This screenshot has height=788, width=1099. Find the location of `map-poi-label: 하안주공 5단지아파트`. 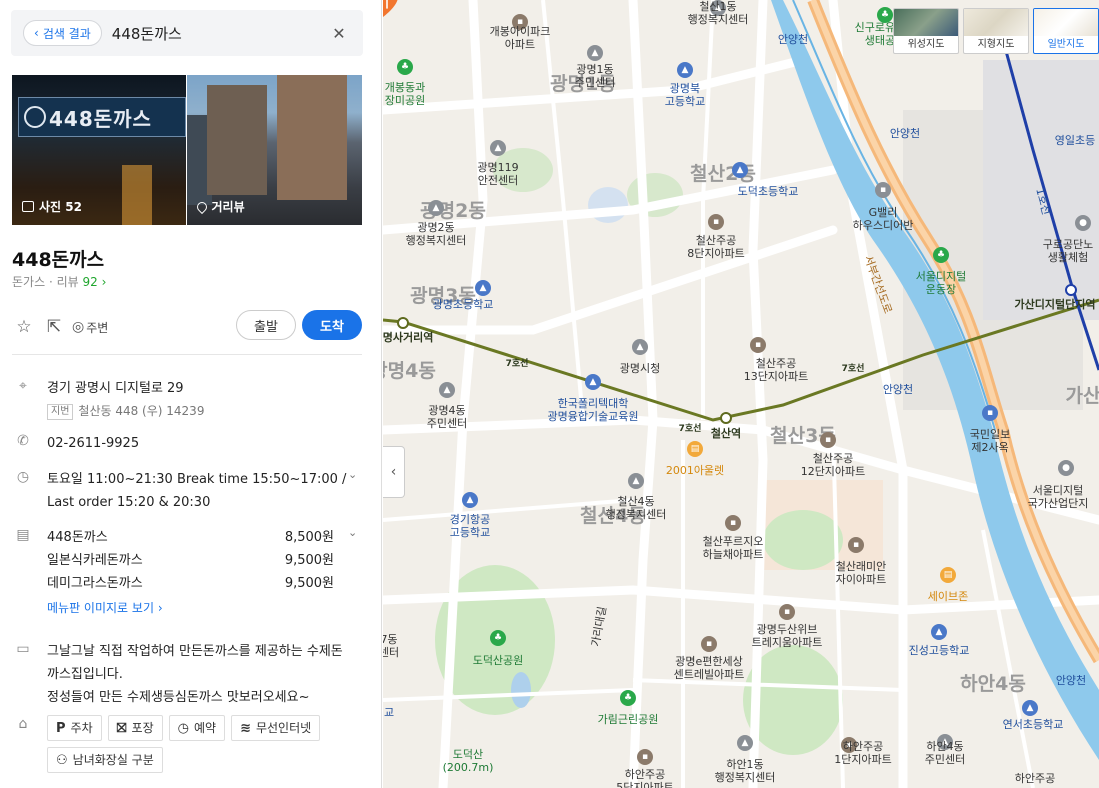

map-poi-label: 하안주공 5단지아파트 is located at coordinates (645, 778).